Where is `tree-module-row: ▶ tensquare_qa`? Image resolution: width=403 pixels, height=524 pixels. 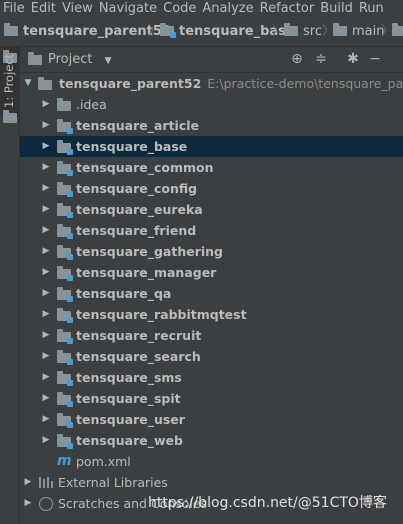
tree-module-row: ▶ tensquare_qa is located at coordinates (211, 293).